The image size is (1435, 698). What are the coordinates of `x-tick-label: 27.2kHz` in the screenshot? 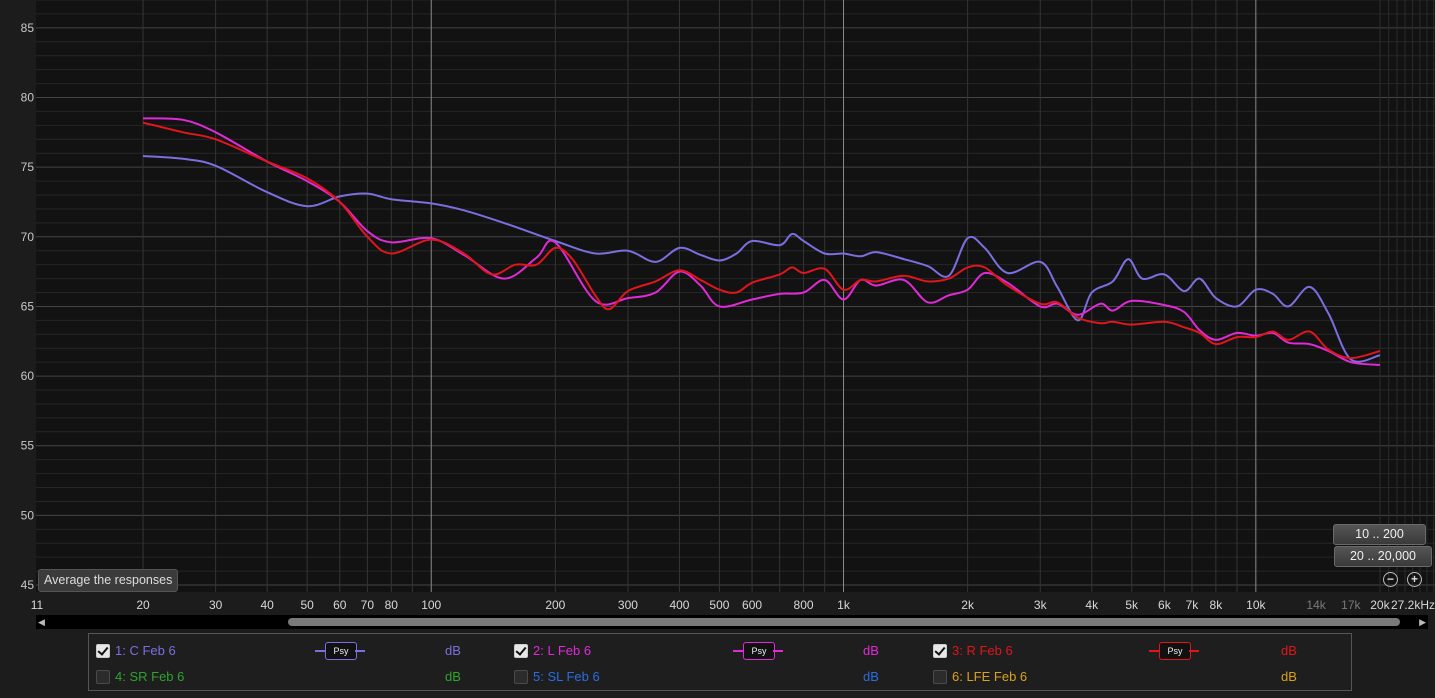 It's located at (1413, 605).